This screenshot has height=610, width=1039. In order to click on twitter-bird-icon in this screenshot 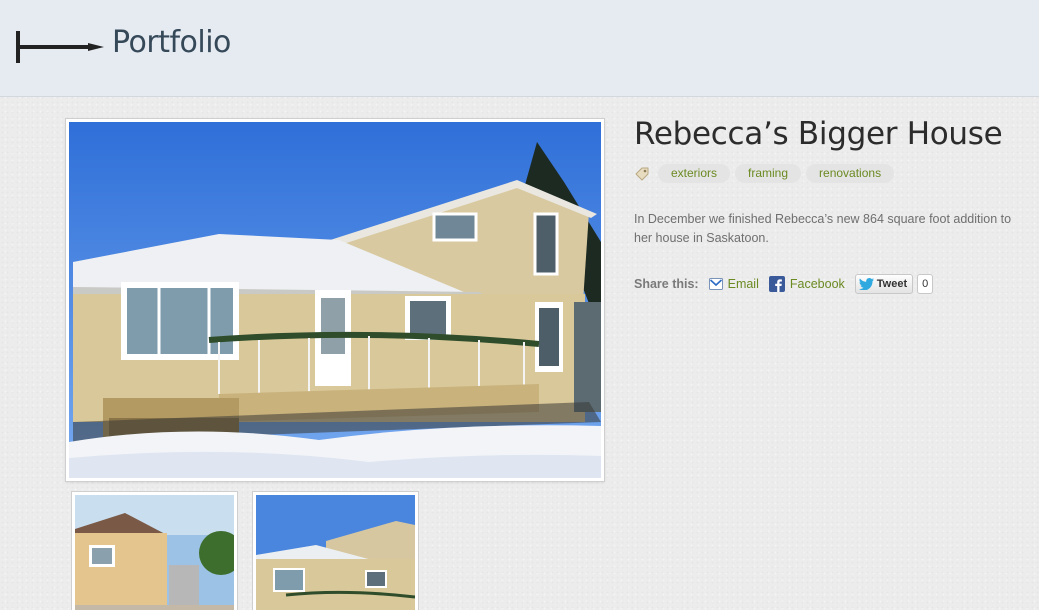, I will do `click(866, 284)`.